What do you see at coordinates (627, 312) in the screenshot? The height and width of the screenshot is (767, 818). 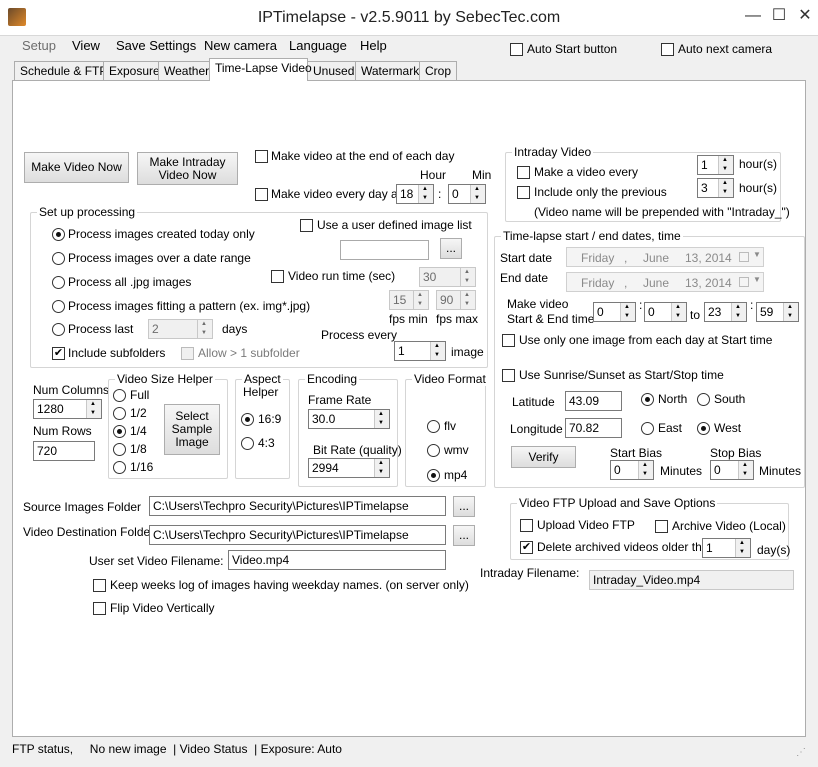 I see `start-hour-spin-icon` at bounding box center [627, 312].